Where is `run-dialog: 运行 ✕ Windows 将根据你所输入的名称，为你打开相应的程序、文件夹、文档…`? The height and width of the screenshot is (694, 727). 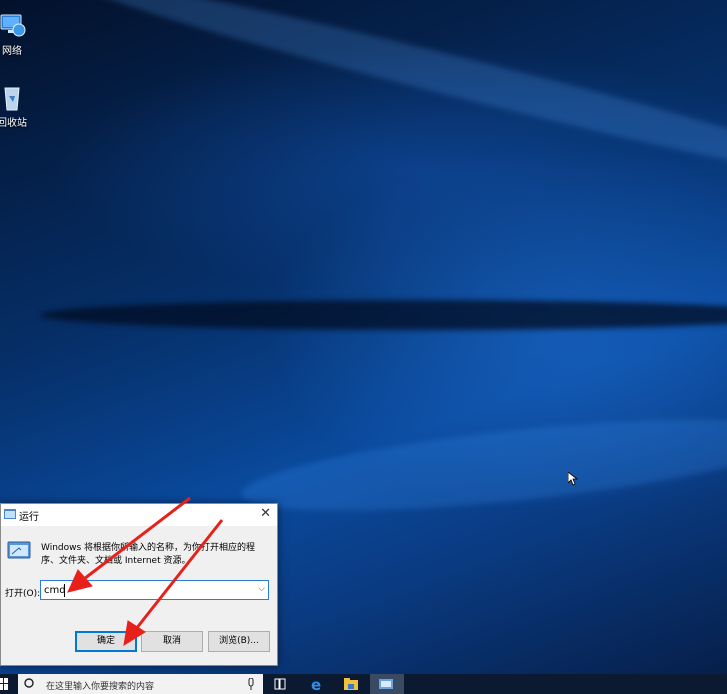
run-dialog: 运行 ✕ Windows 将根据你所输入的名称，为你打开相应的程序、文件夹、文档… is located at coordinates (139, 584).